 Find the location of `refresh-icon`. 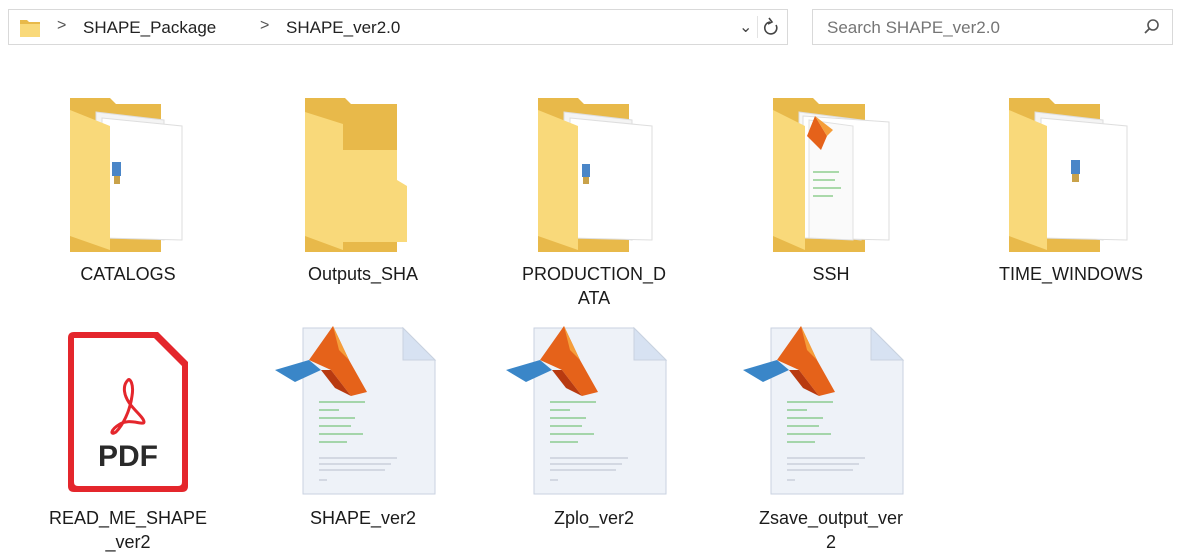

refresh-icon is located at coordinates (772, 28).